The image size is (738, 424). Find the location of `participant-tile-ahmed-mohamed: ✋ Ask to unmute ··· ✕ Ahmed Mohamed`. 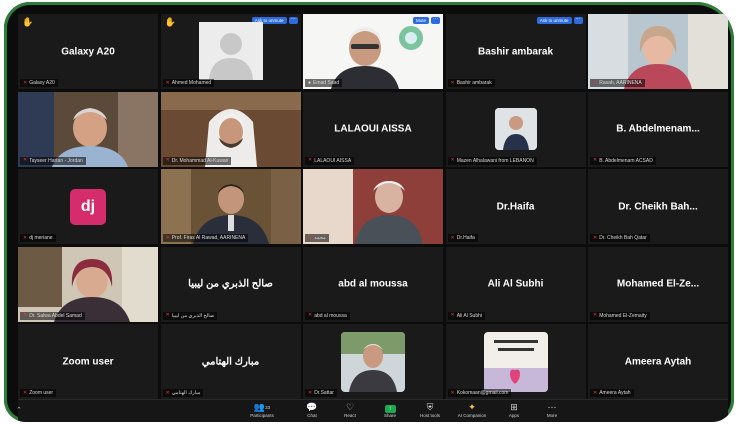

participant-tile-ahmed-mohamed: ✋ Ask to unmute ··· ✕ Ahmed Mohamed is located at coordinates (230, 51).